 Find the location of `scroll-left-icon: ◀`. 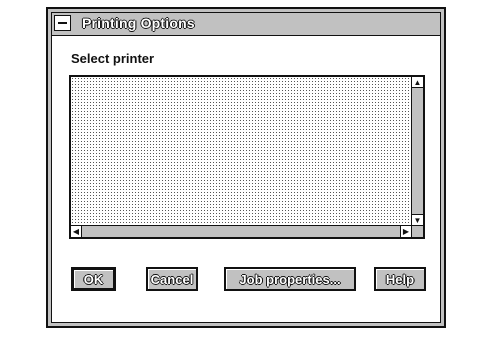

scroll-left-icon: ◀ is located at coordinates (76, 231).